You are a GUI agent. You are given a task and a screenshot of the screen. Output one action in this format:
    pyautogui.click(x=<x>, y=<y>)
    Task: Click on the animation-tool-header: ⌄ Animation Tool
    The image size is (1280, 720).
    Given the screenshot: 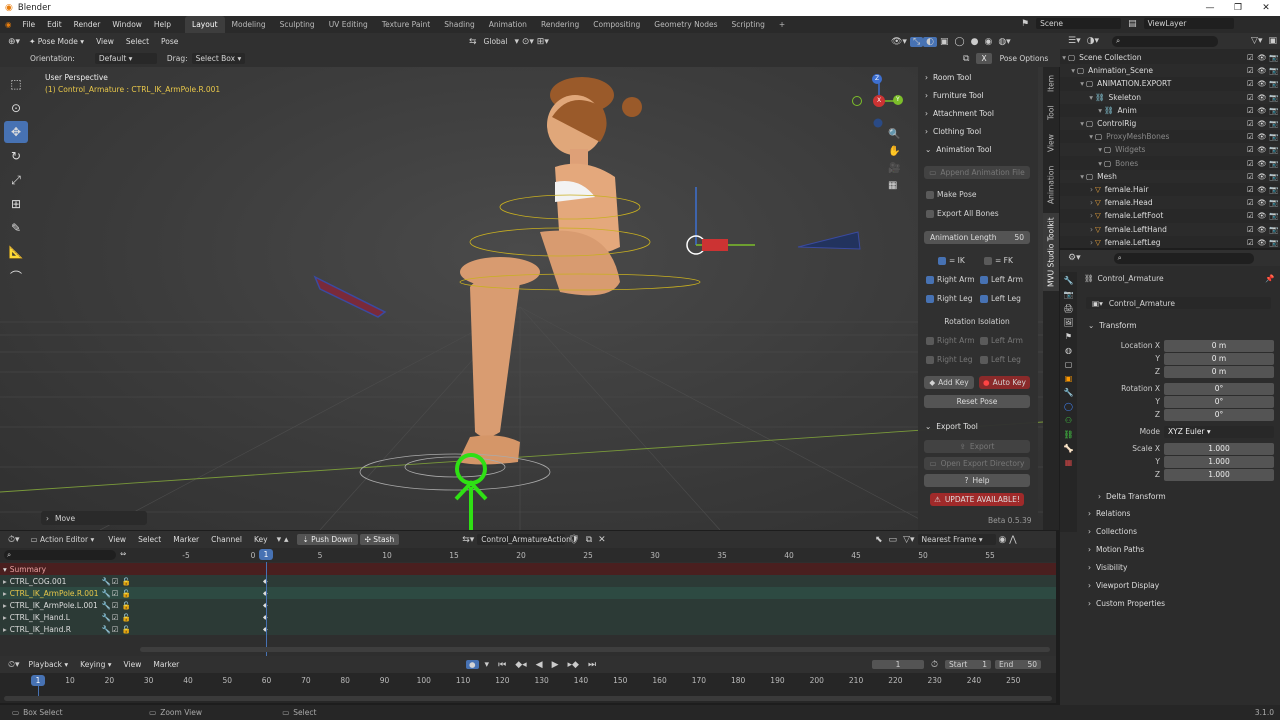 What is the action you would take?
    pyautogui.click(x=977, y=149)
    